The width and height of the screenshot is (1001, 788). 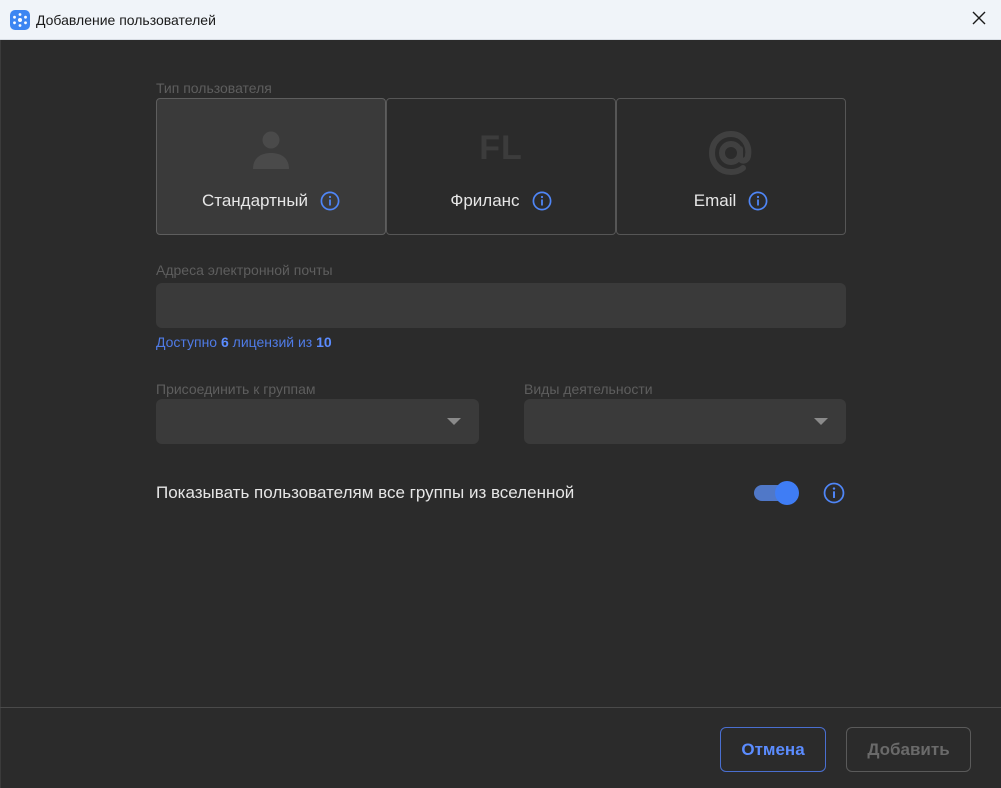 What do you see at coordinates (255, 200) in the screenshot?
I see `user-type-standard-label: Стандартный` at bounding box center [255, 200].